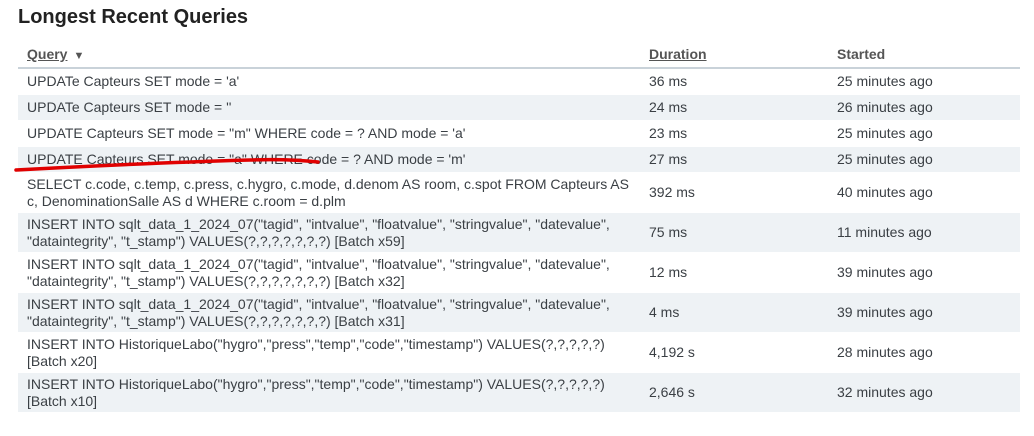 This screenshot has width=1034, height=436. I want to click on column-header-duration-label: Duration, so click(678, 54).